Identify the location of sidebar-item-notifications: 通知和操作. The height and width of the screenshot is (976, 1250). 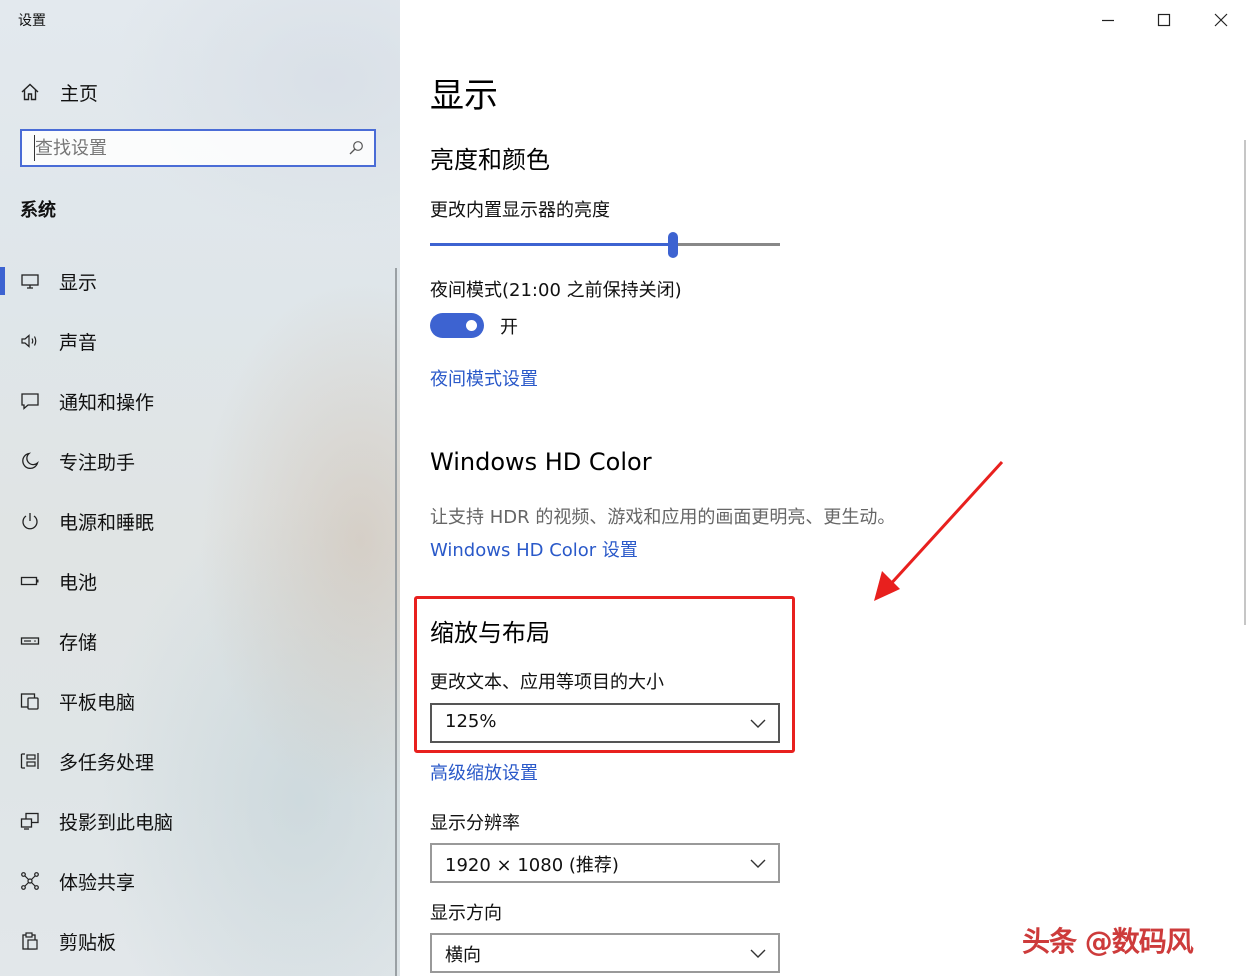
(198, 401).